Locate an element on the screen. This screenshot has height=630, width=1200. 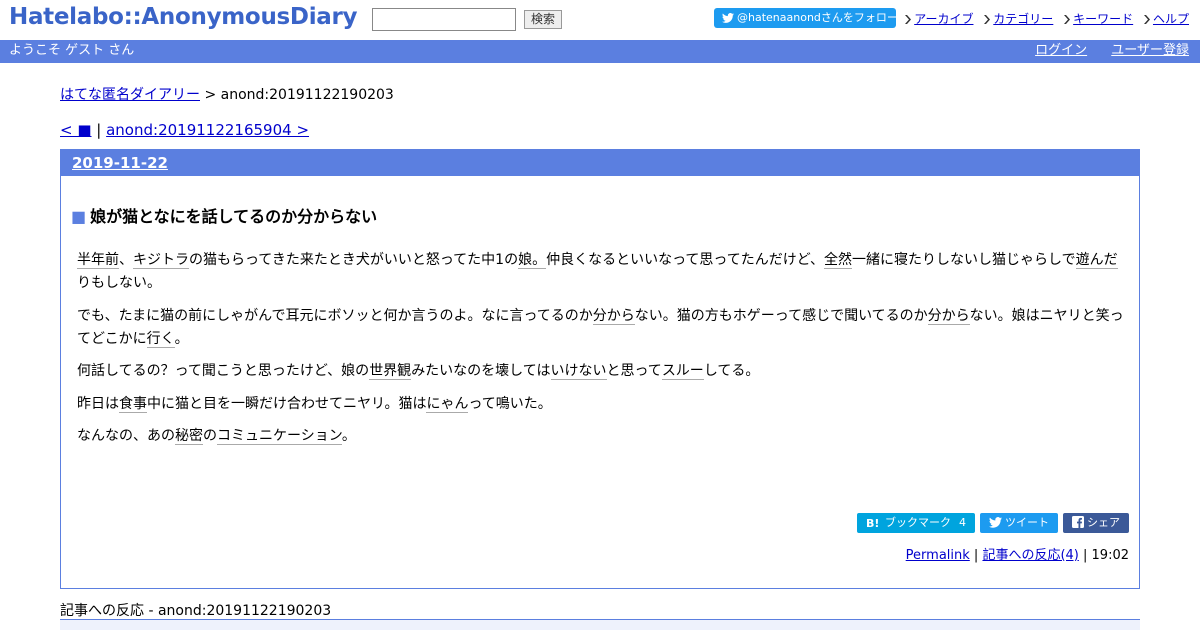
tweet-button: ツイート is located at coordinates (1019, 523).